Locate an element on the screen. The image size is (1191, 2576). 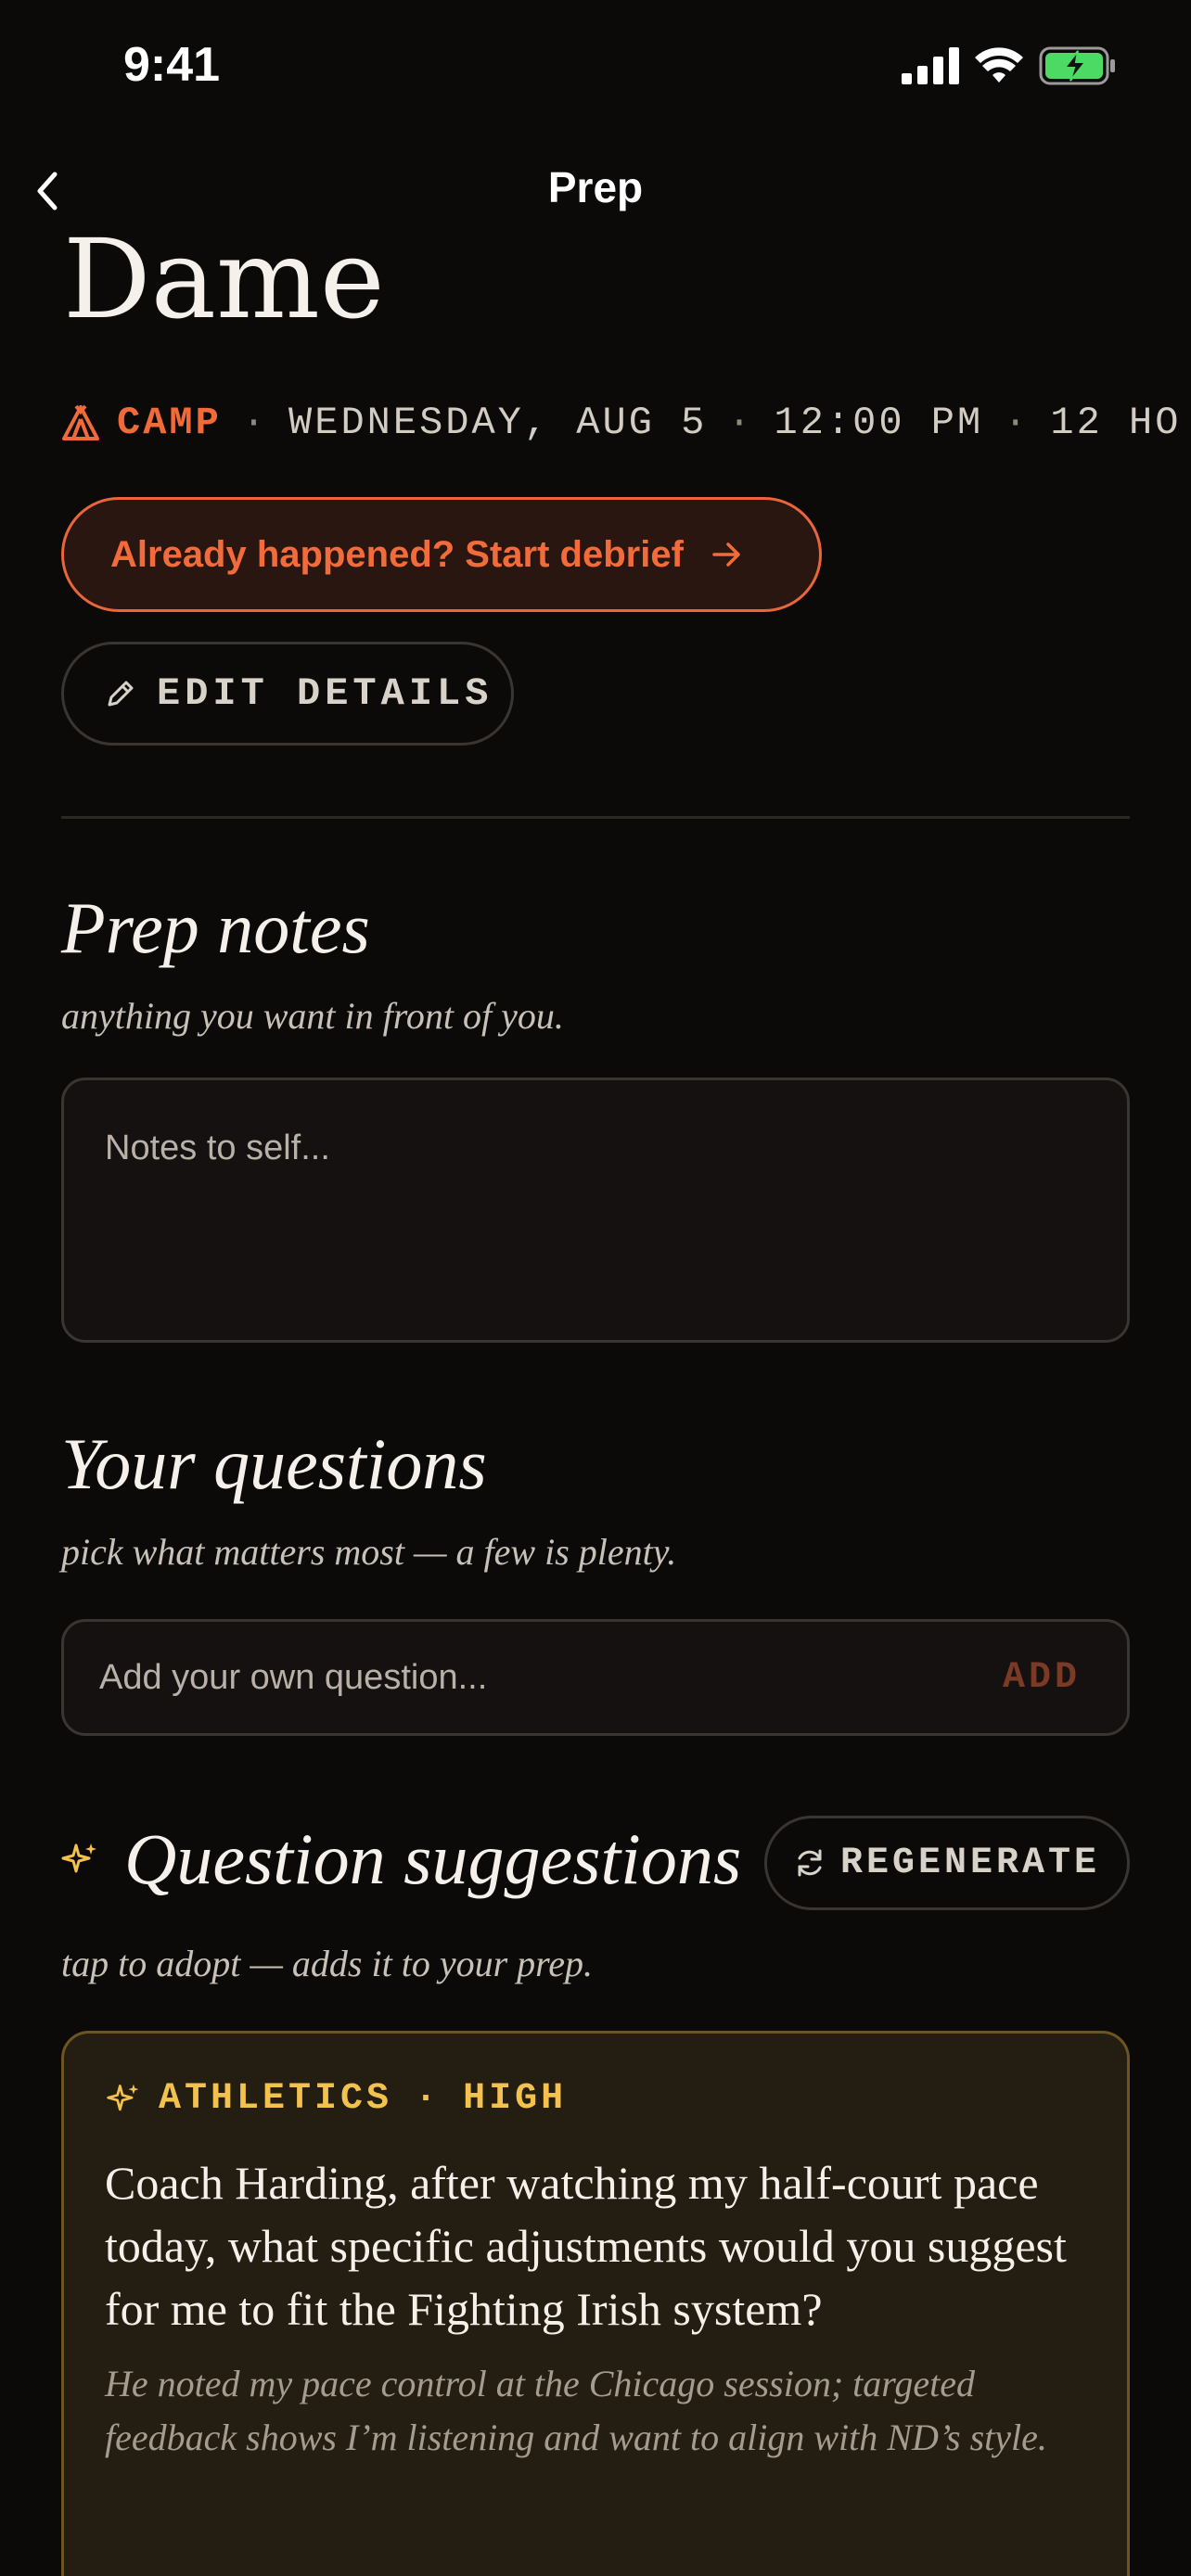
start-debrief-label: Already happened? Start debrief is located at coordinates (397, 554).